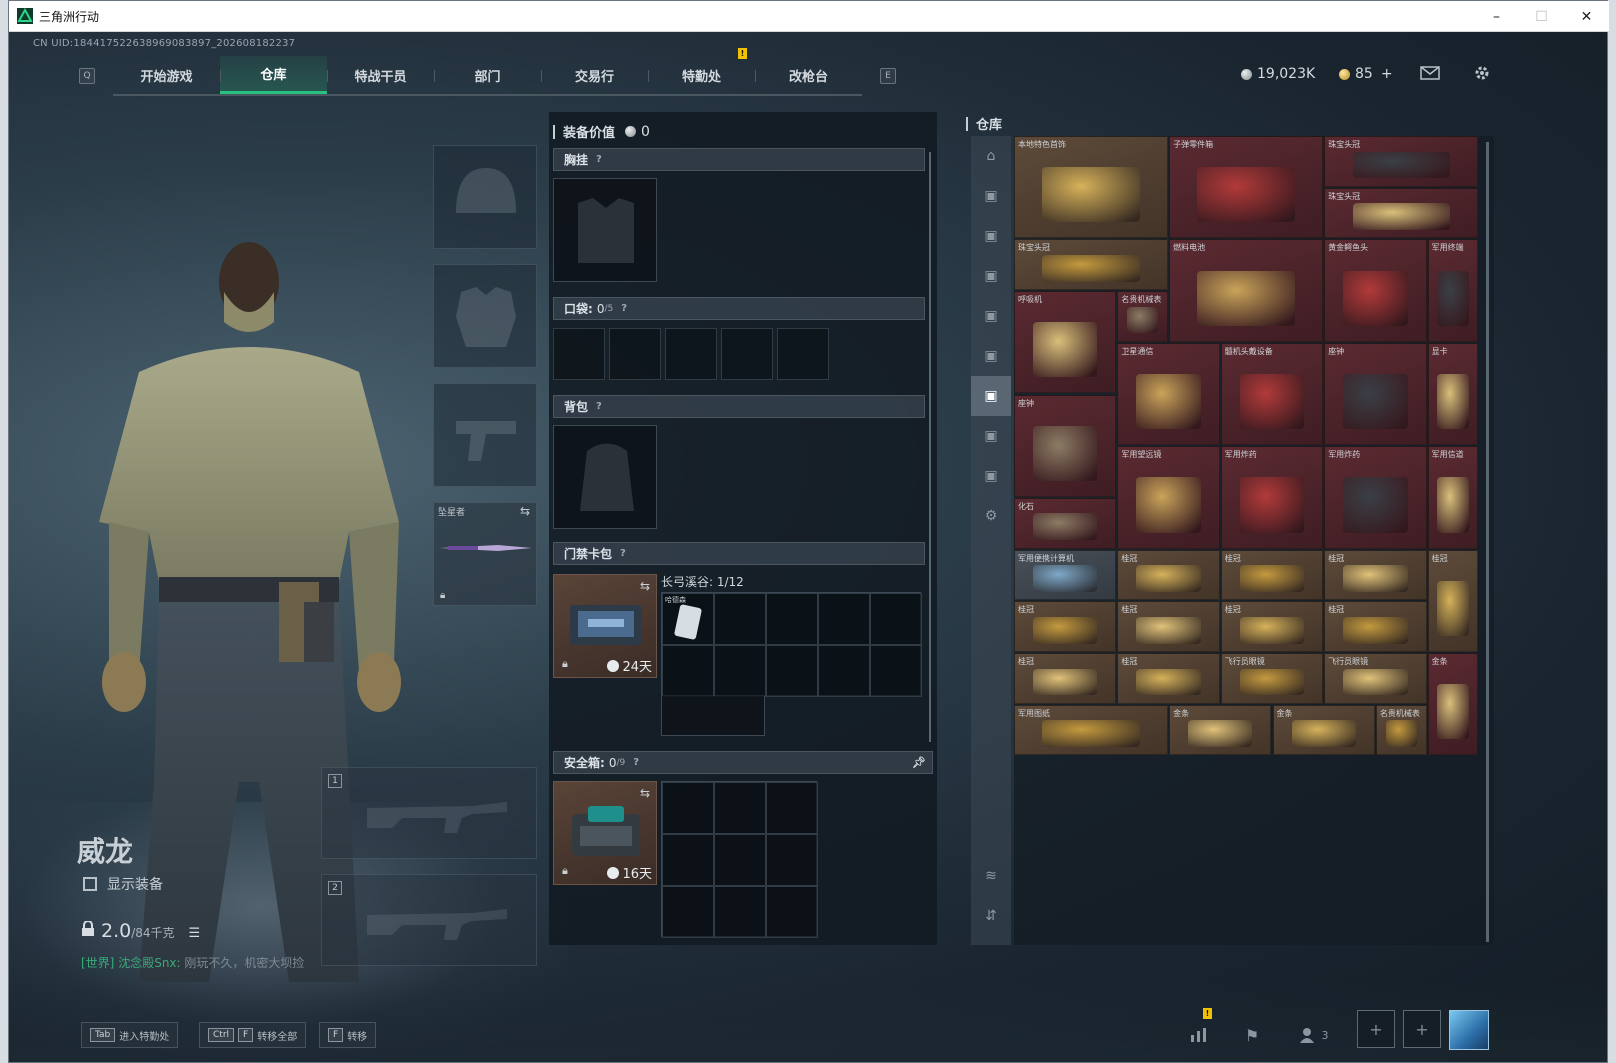  What do you see at coordinates (991, 236) in the screenshot?
I see `warehouse-page-2-icon: ▣` at bounding box center [991, 236].